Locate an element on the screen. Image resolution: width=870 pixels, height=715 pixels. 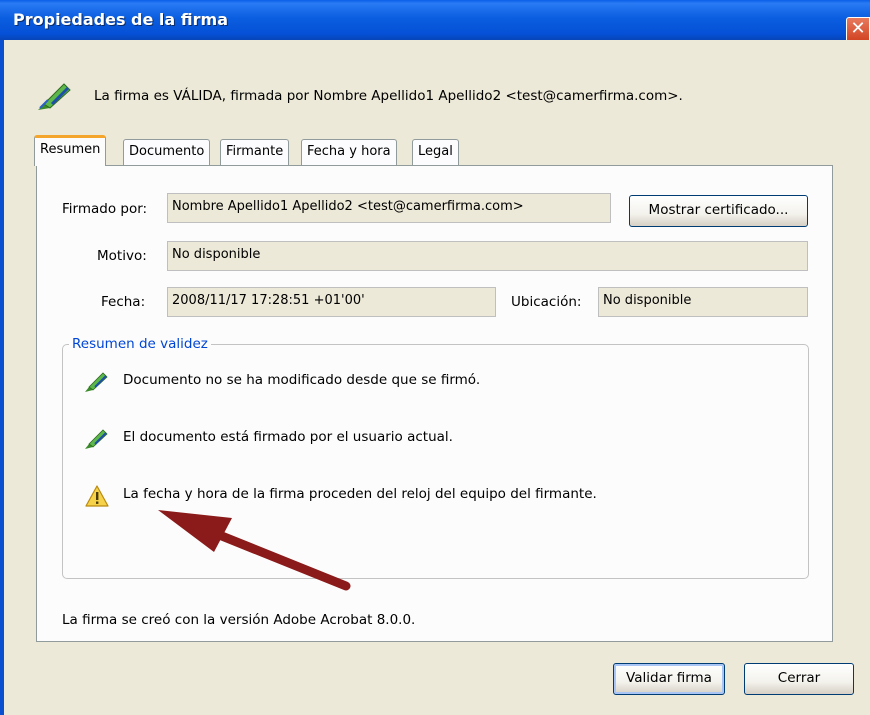
close-icon: ✕ is located at coordinates (858, 28).